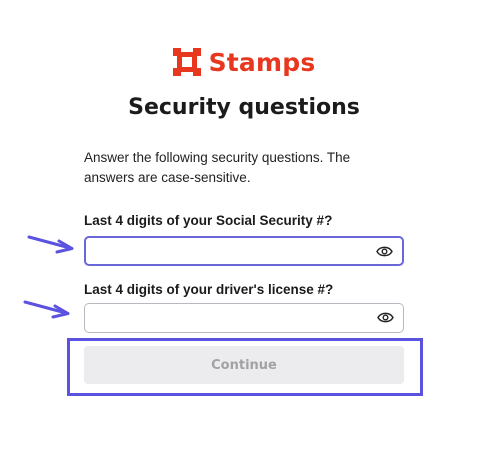 The height and width of the screenshot is (476, 488). I want to click on stamp-frame-icon, so click(186, 62).